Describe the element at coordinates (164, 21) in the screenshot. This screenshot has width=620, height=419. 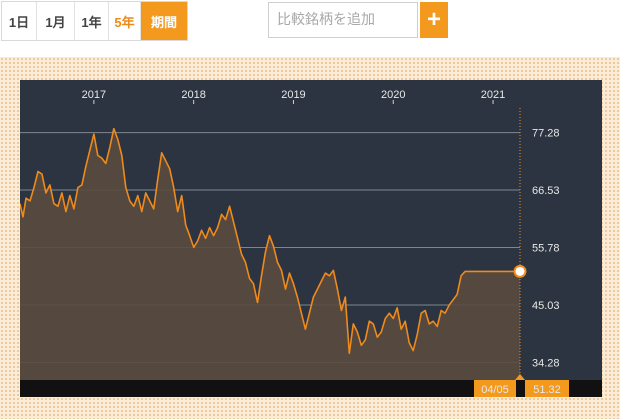
I see `range-period-button: 期間` at that location.